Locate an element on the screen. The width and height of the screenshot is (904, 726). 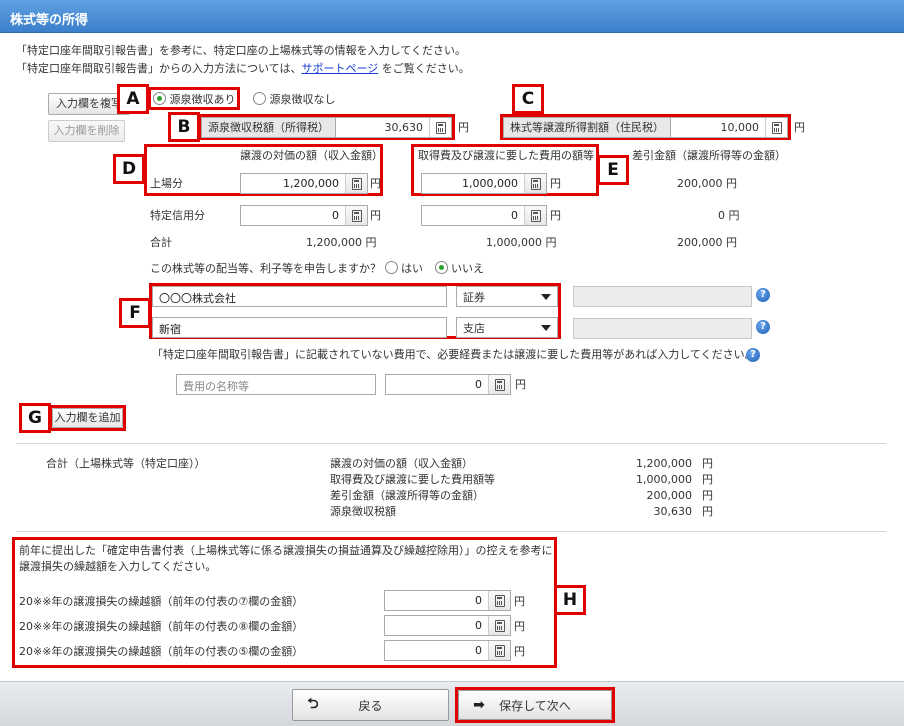
carryover-field-2: 0 is located at coordinates (447, 625).